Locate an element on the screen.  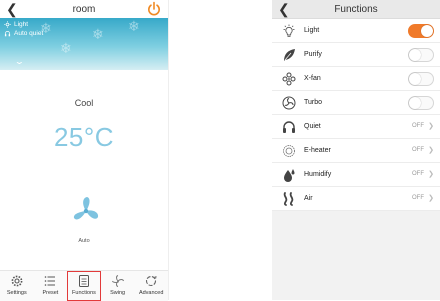
gear-icon is located at coordinates (17, 281).